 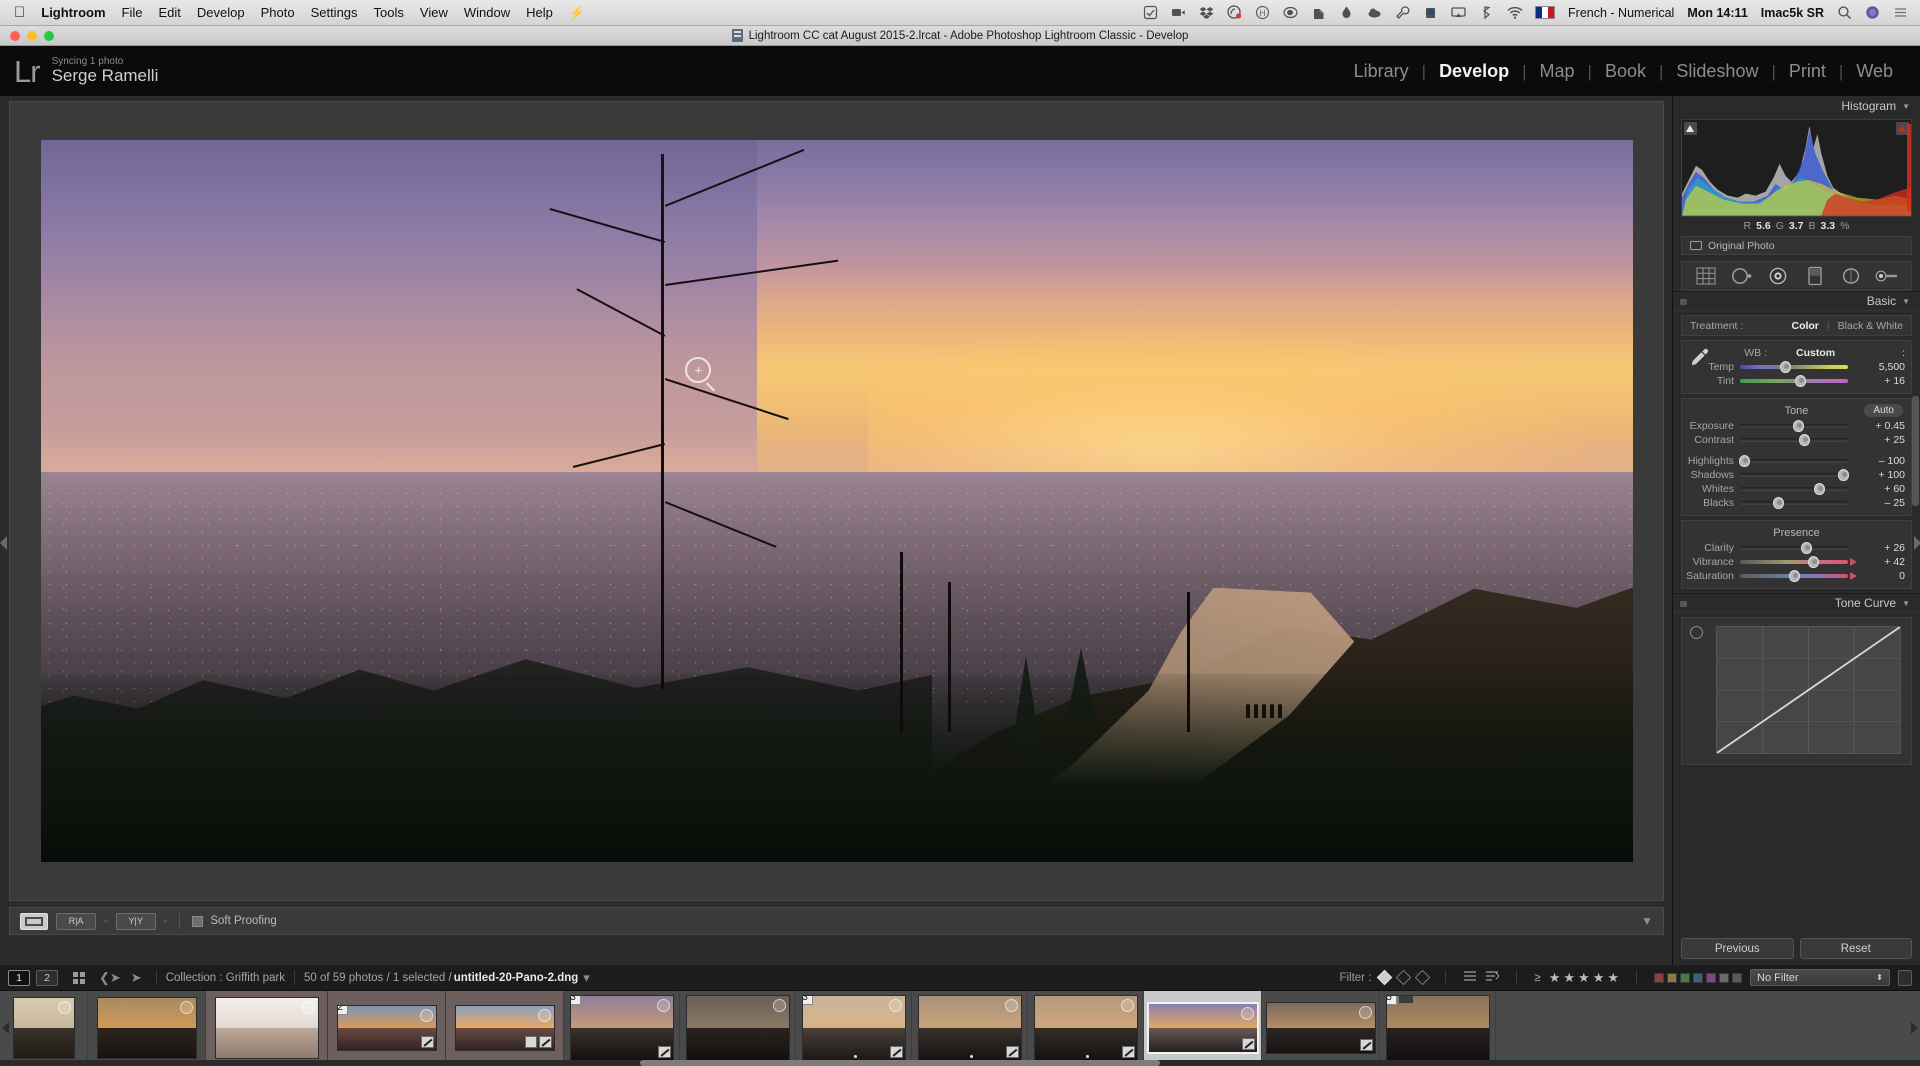 I want to click on spot-removal-tool, so click(x=1742, y=276).